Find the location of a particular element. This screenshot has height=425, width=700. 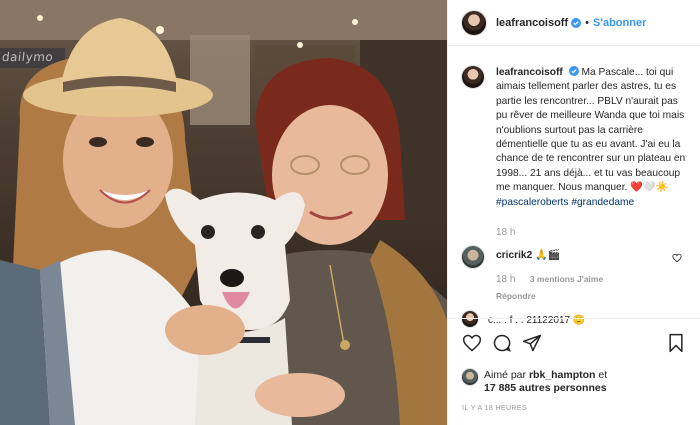

comment-likes: 3 mentions J'aime is located at coordinates (566, 279).